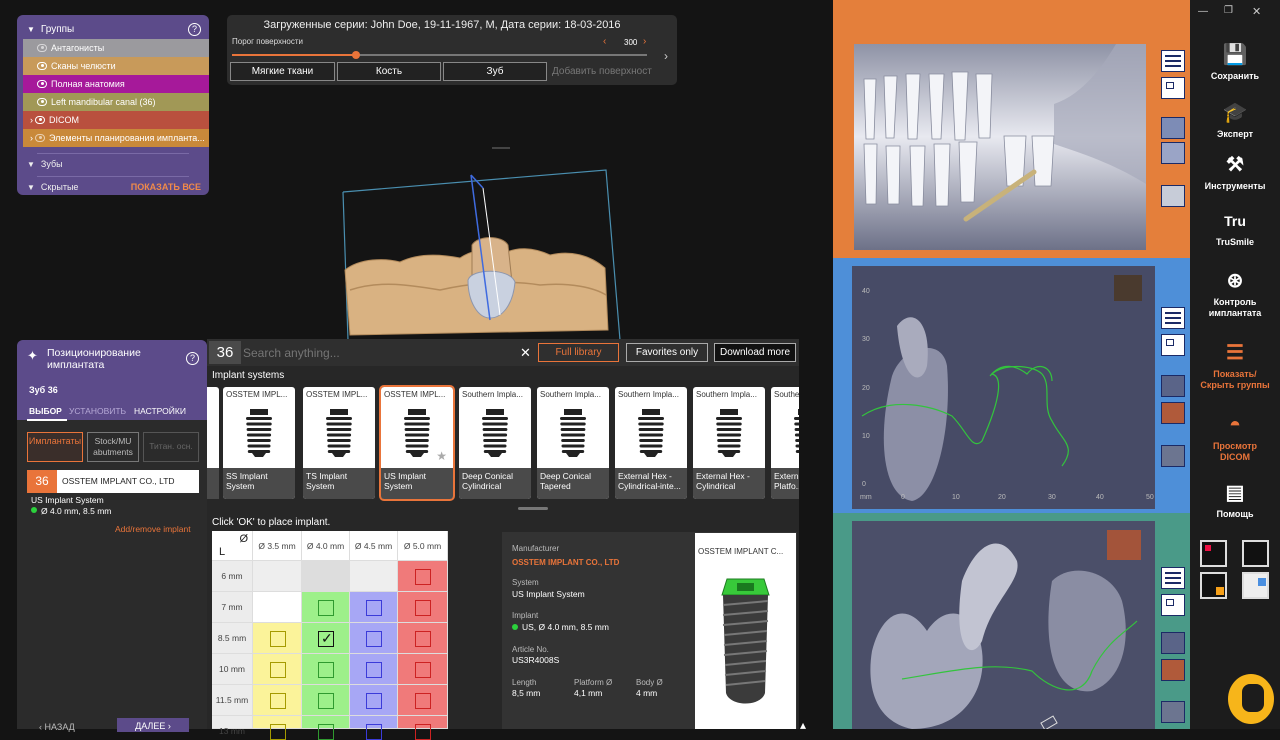 The image size is (1280, 740). Describe the element at coordinates (1173, 196) in the screenshot. I see `thumbnail-jaw` at that location.